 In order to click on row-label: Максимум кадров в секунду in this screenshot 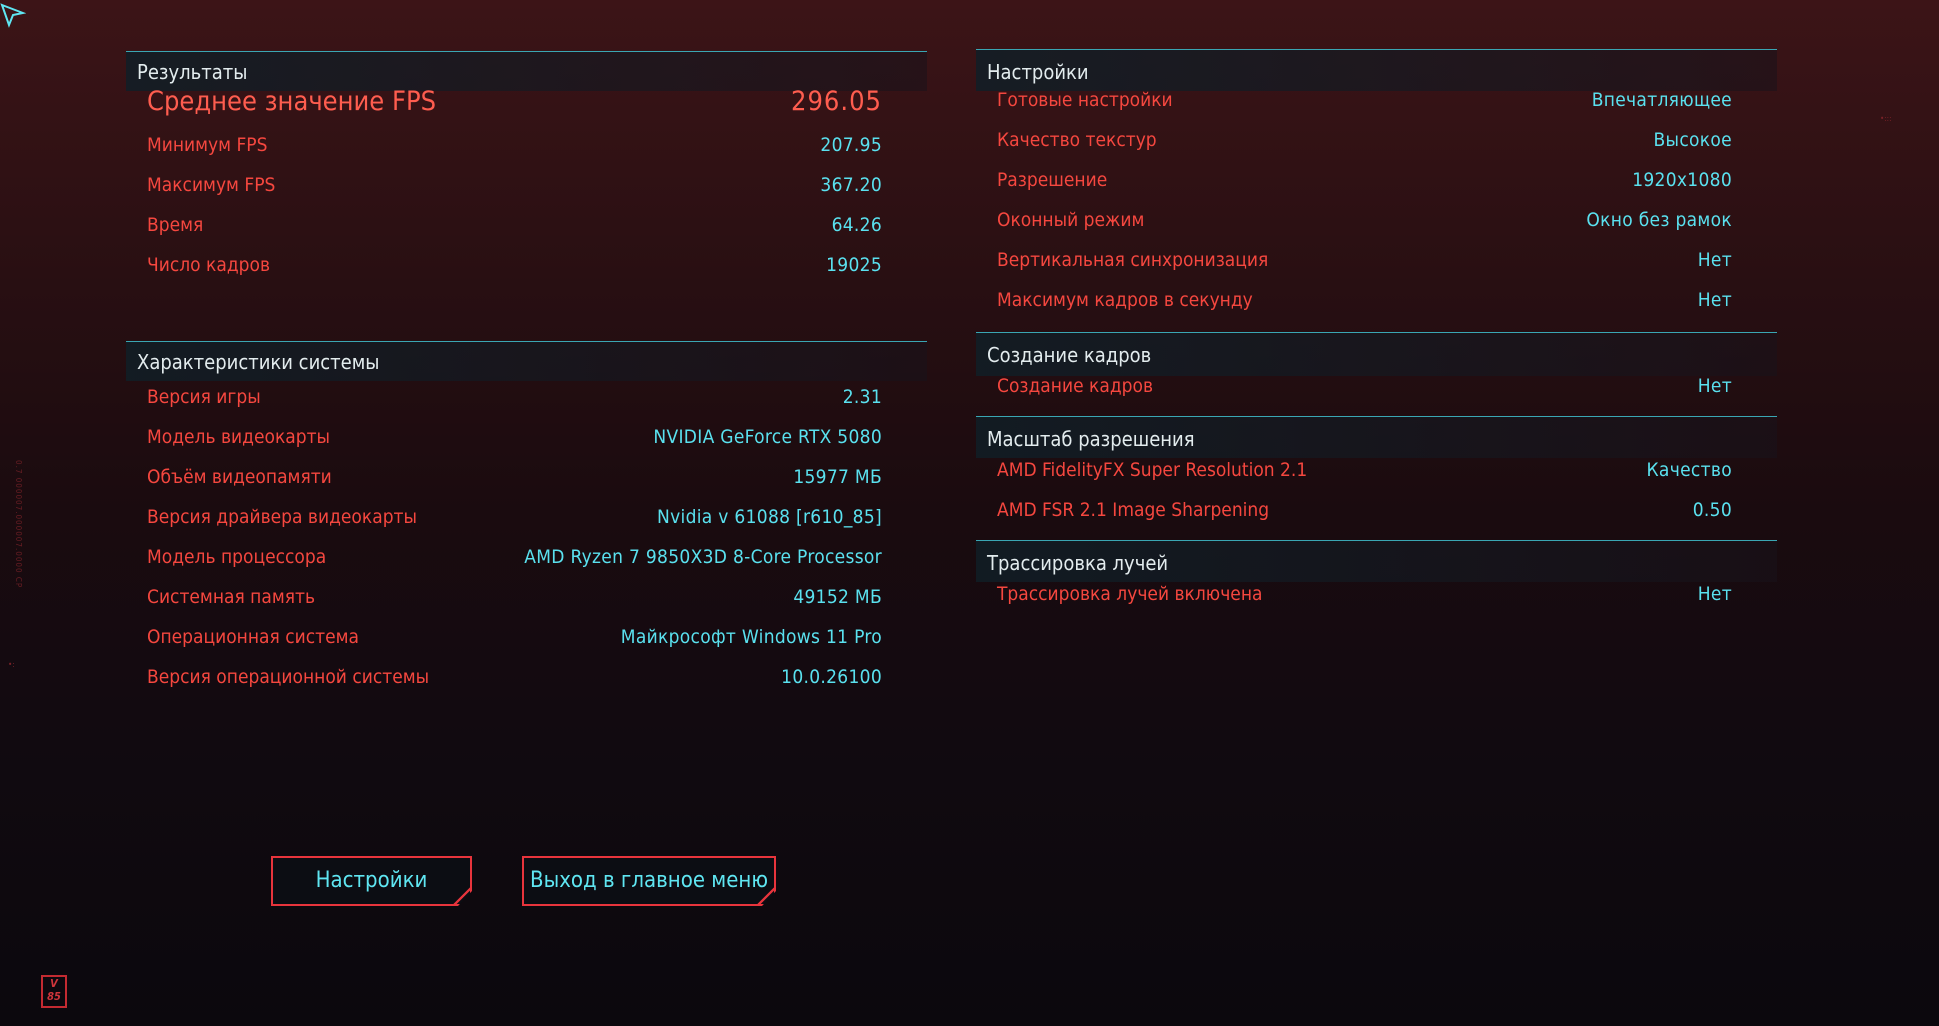, I will do `click(1125, 300)`.